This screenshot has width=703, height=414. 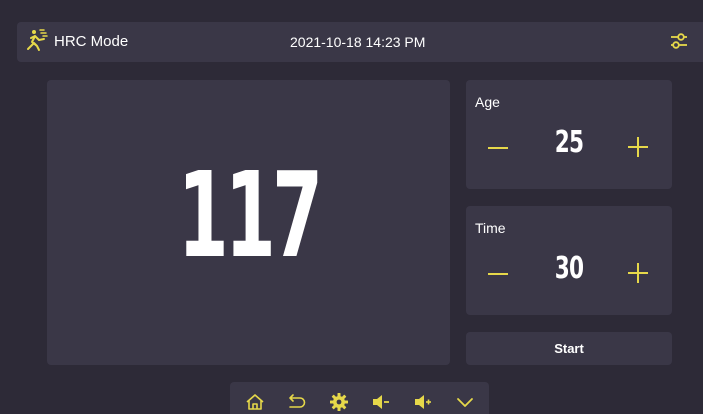 I want to click on sliders-icon, so click(x=679, y=41).